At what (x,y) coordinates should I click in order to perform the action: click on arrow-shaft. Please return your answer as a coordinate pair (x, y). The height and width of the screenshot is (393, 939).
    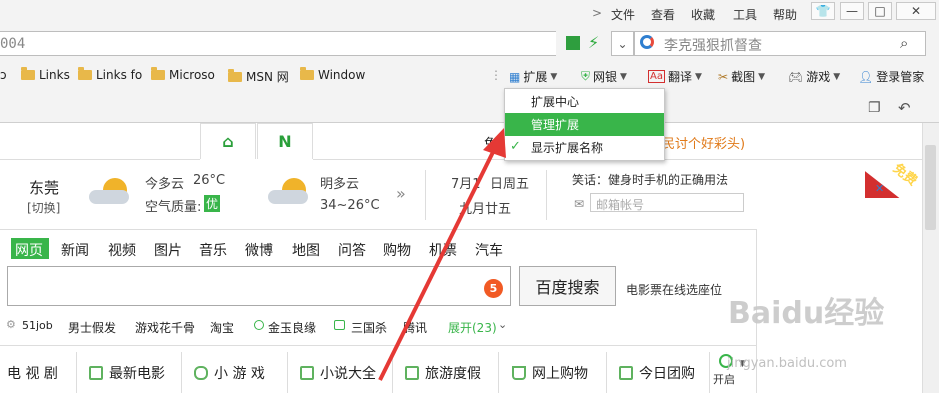
    Looking at the image, I should click on (438, 262).